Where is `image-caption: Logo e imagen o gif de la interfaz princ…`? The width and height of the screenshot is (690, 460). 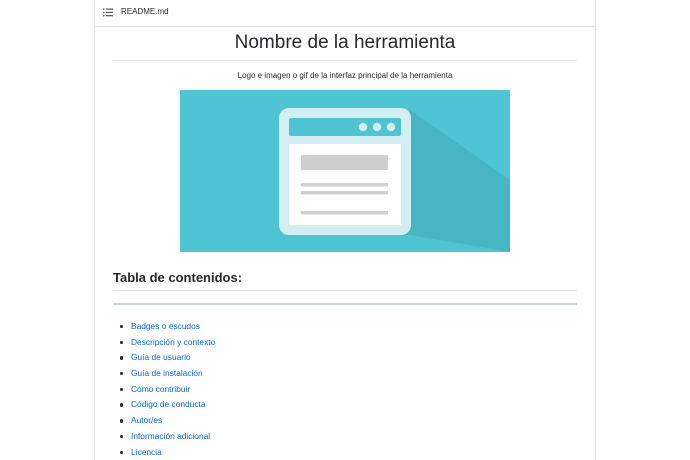
image-caption: Logo e imagen o gif de la interfaz princ… is located at coordinates (345, 75).